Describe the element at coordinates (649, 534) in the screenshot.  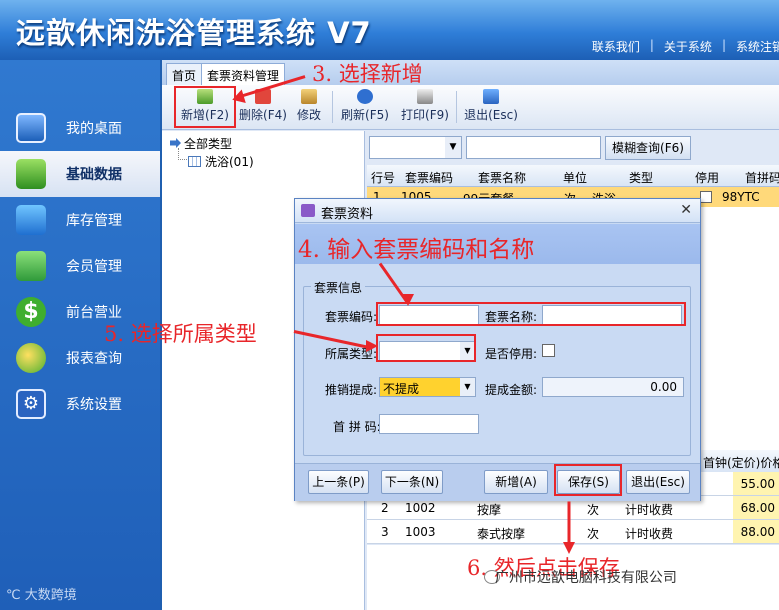
I see `cell-type: 计时收费` at that location.